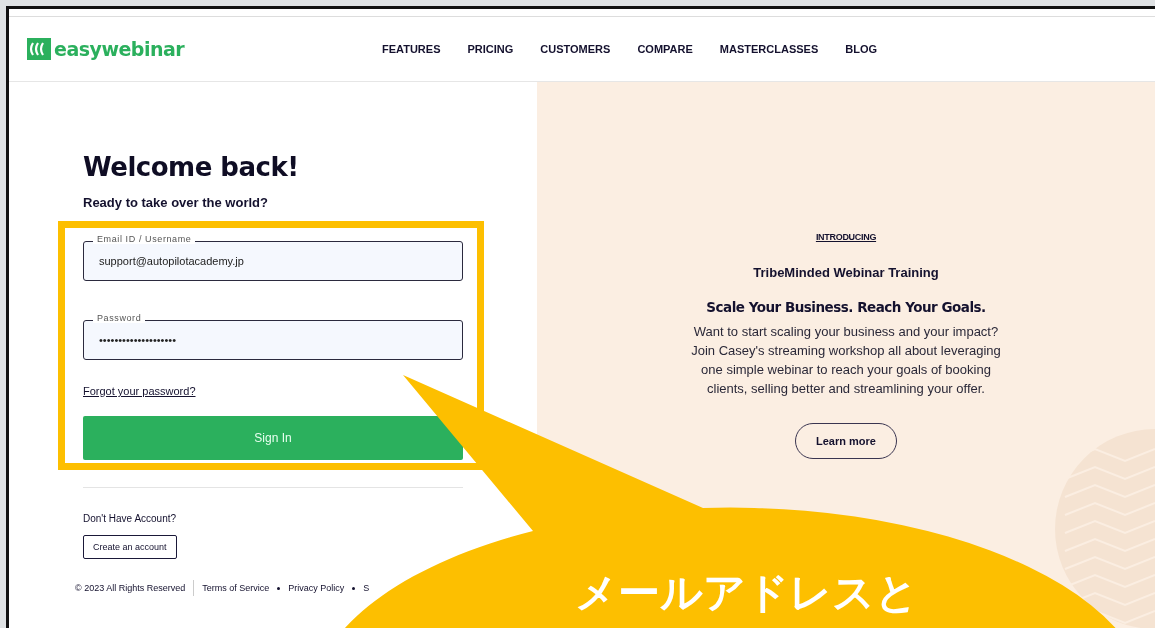 The image size is (1155, 628). I want to click on field-label: Email ID / Username, so click(144, 239).